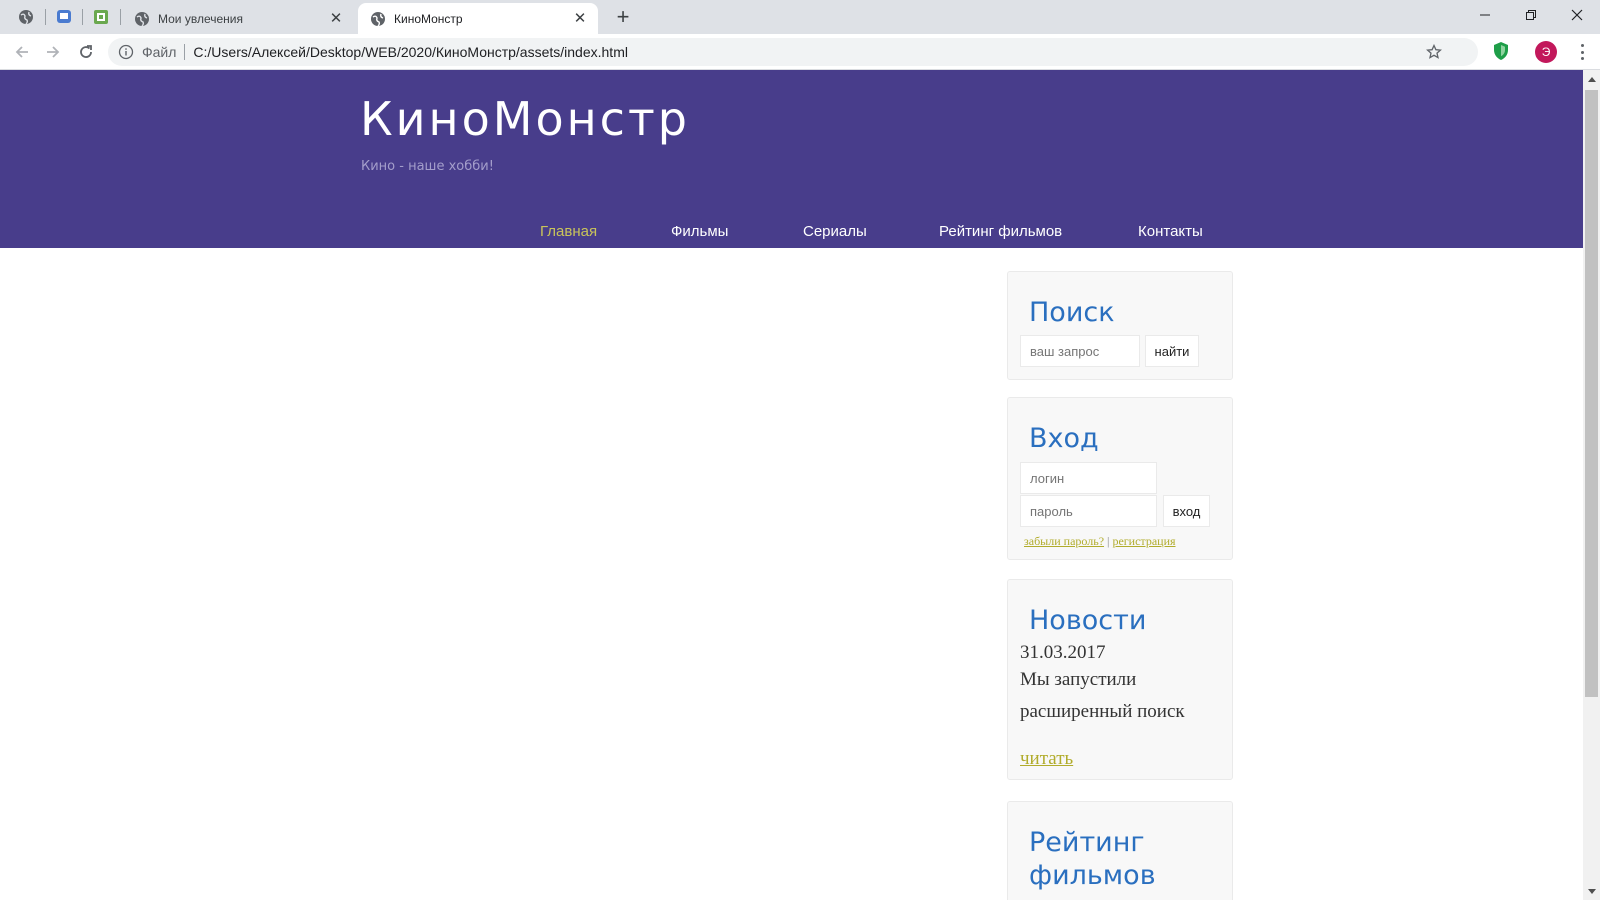 This screenshot has height=900, width=1600. Describe the element at coordinates (1063, 652) in the screenshot. I see `news-date: 31.03.2017` at that location.